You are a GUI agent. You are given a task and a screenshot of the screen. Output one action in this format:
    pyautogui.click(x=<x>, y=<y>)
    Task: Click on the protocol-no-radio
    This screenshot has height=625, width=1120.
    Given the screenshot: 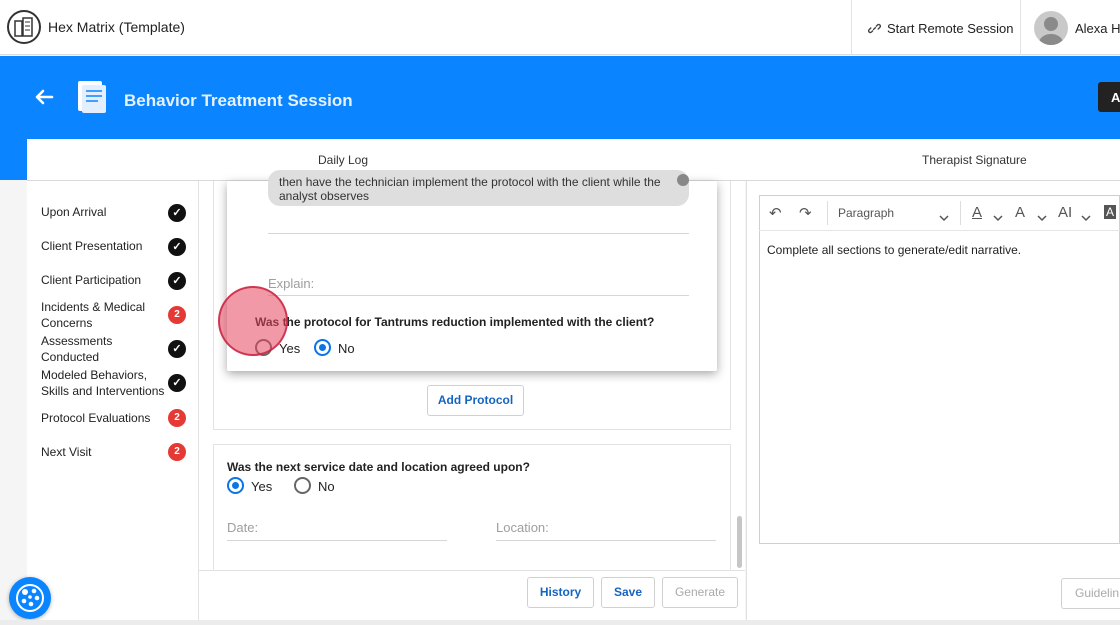 What is the action you would take?
    pyautogui.click(x=322, y=347)
    